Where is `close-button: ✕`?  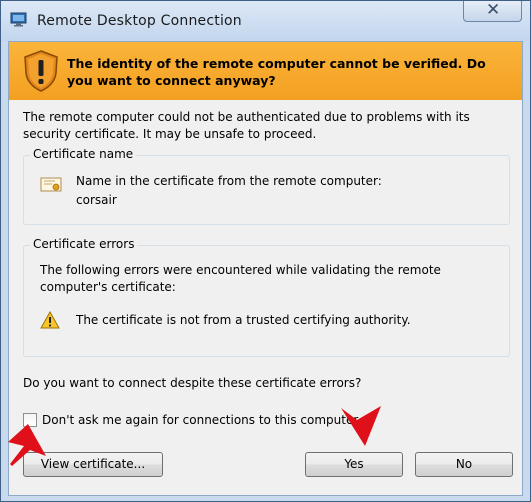 close-button: ✕ is located at coordinates (492, 11).